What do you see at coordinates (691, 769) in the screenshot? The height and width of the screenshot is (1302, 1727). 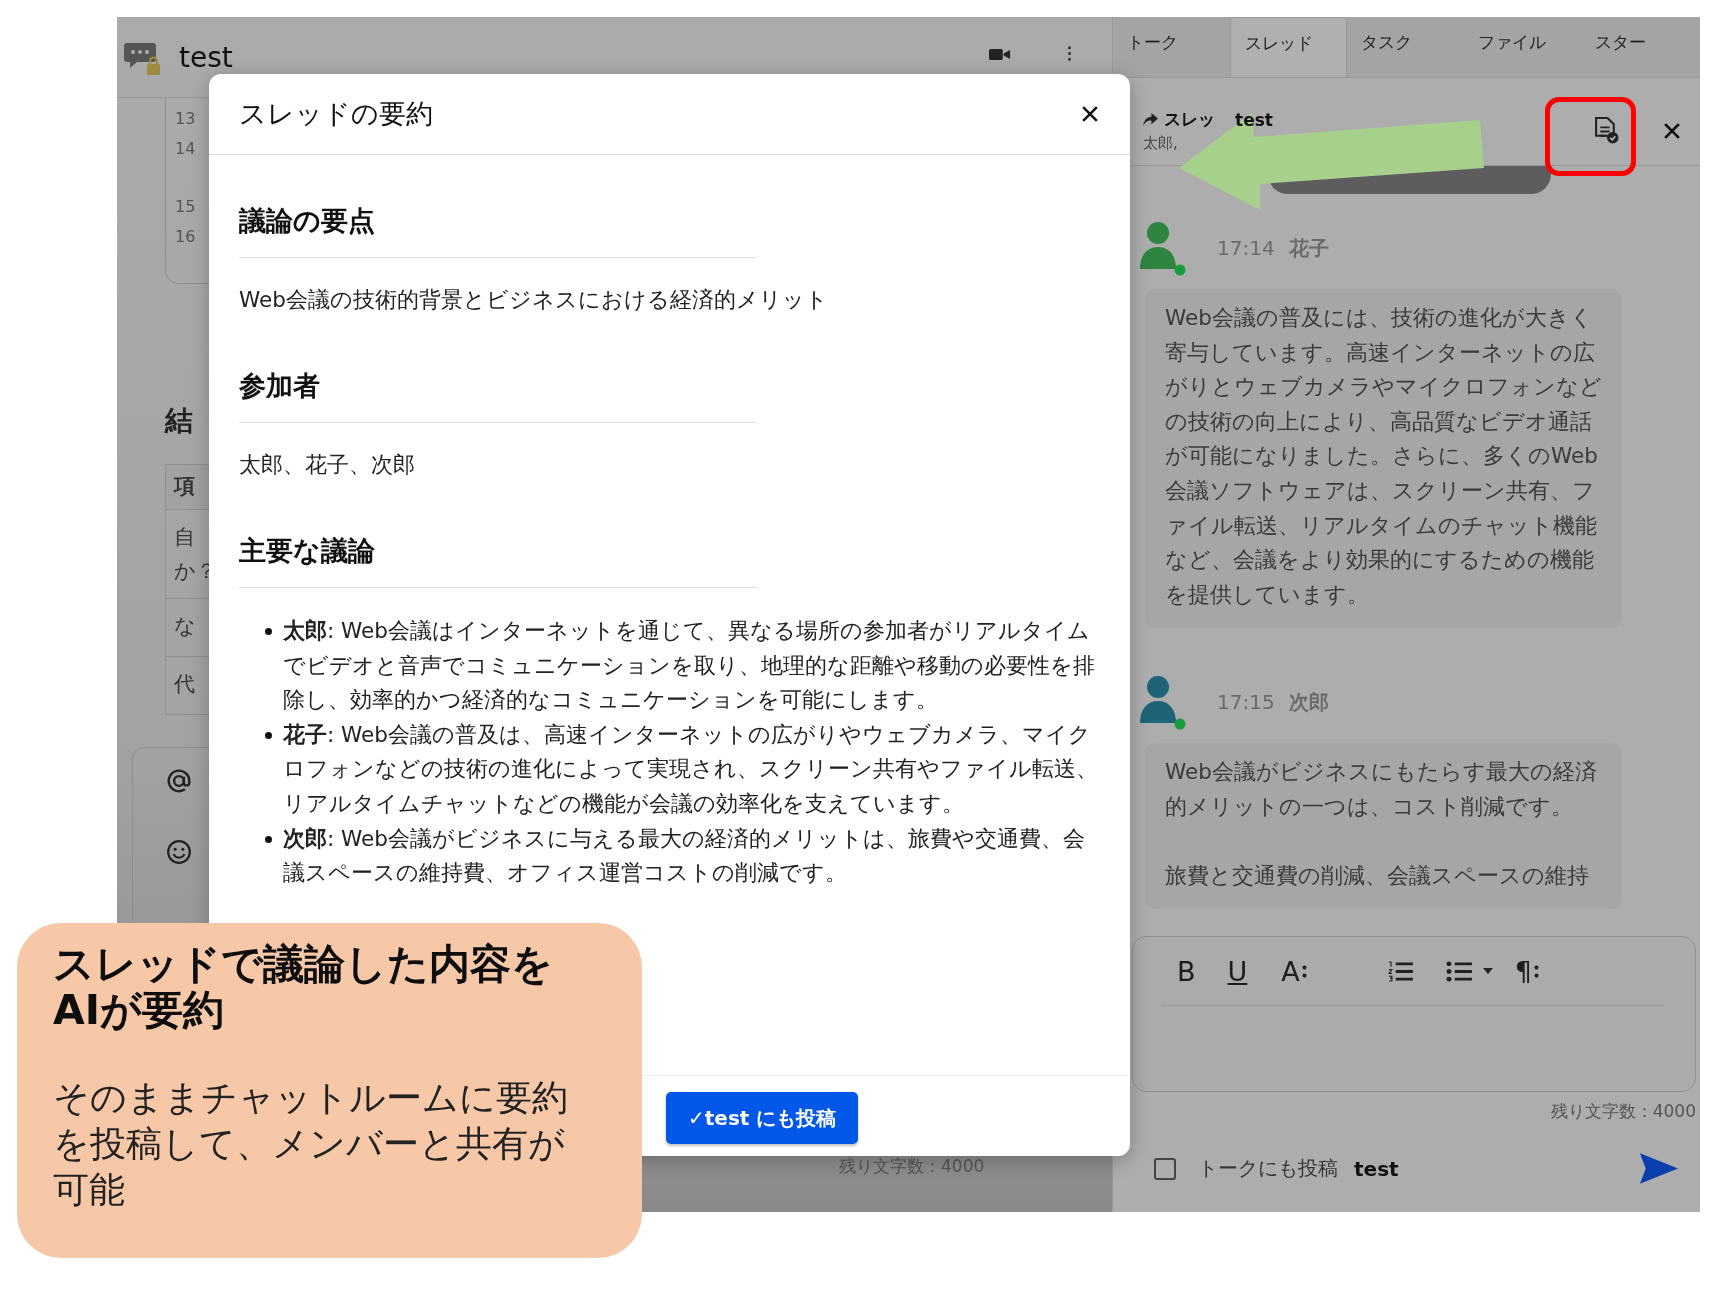 I see `discussion-point: 花子: Web会議の普及は、高速インターネットの広がりやウェブカメラ、マイクロフォンなどの技術の進化によって実現され、スクリーン共有やファイル転送、リアルタイムチャットなどの機能が会議の効率化を支えています。` at bounding box center [691, 769].